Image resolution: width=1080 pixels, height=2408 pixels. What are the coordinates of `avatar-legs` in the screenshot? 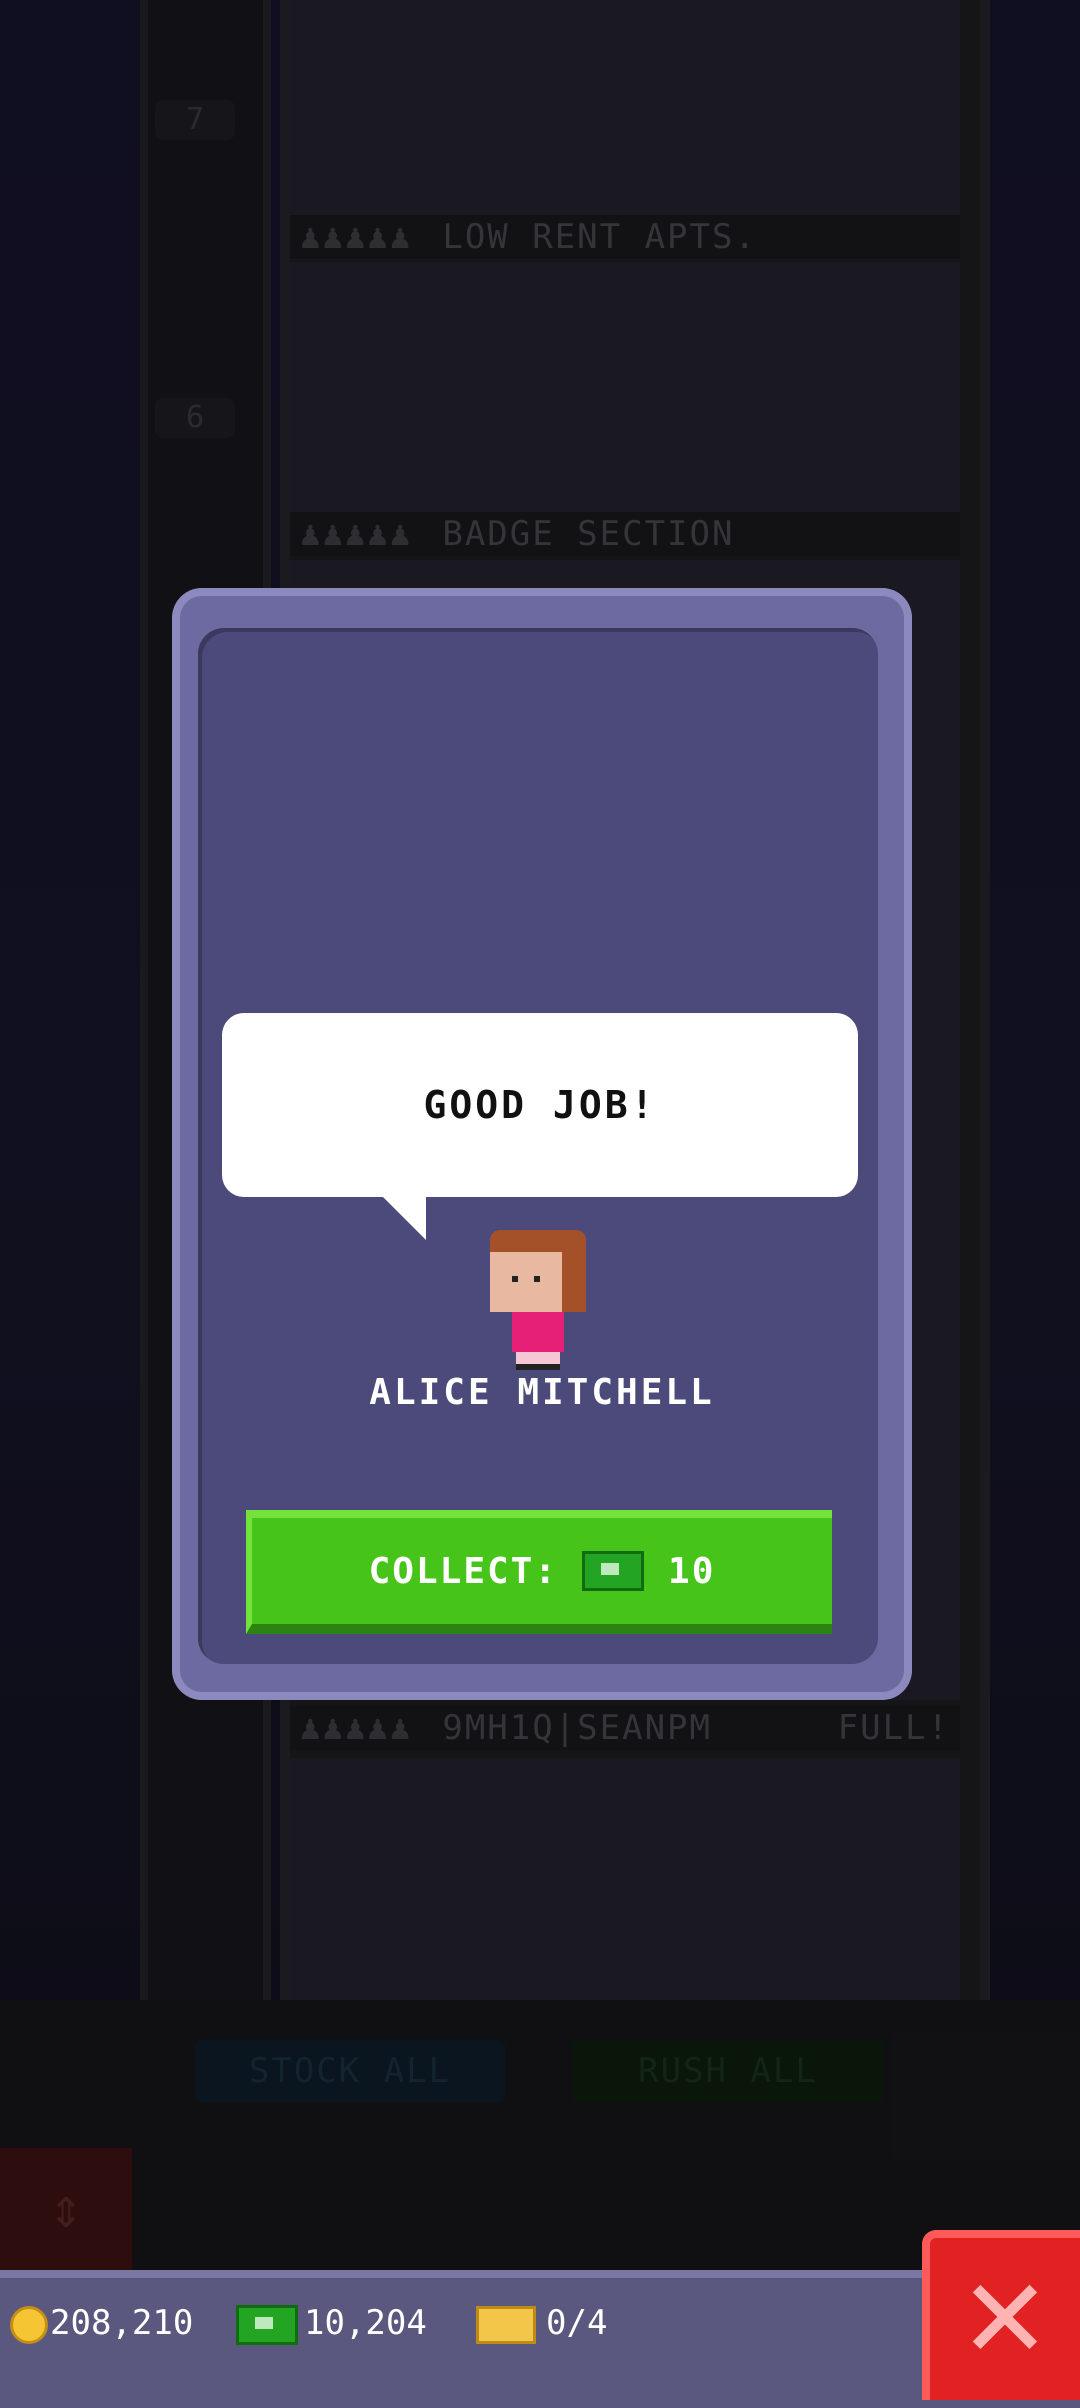 It's located at (538, 1358).